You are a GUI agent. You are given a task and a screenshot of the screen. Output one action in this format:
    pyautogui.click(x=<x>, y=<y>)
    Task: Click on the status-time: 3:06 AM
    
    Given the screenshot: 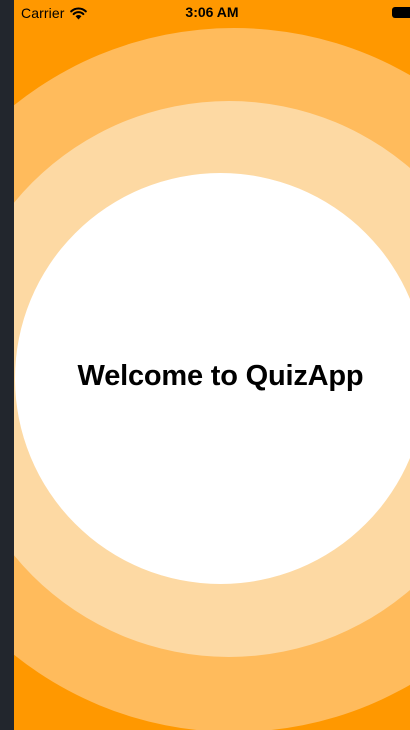 What is the action you would take?
    pyautogui.click(x=212, y=12)
    